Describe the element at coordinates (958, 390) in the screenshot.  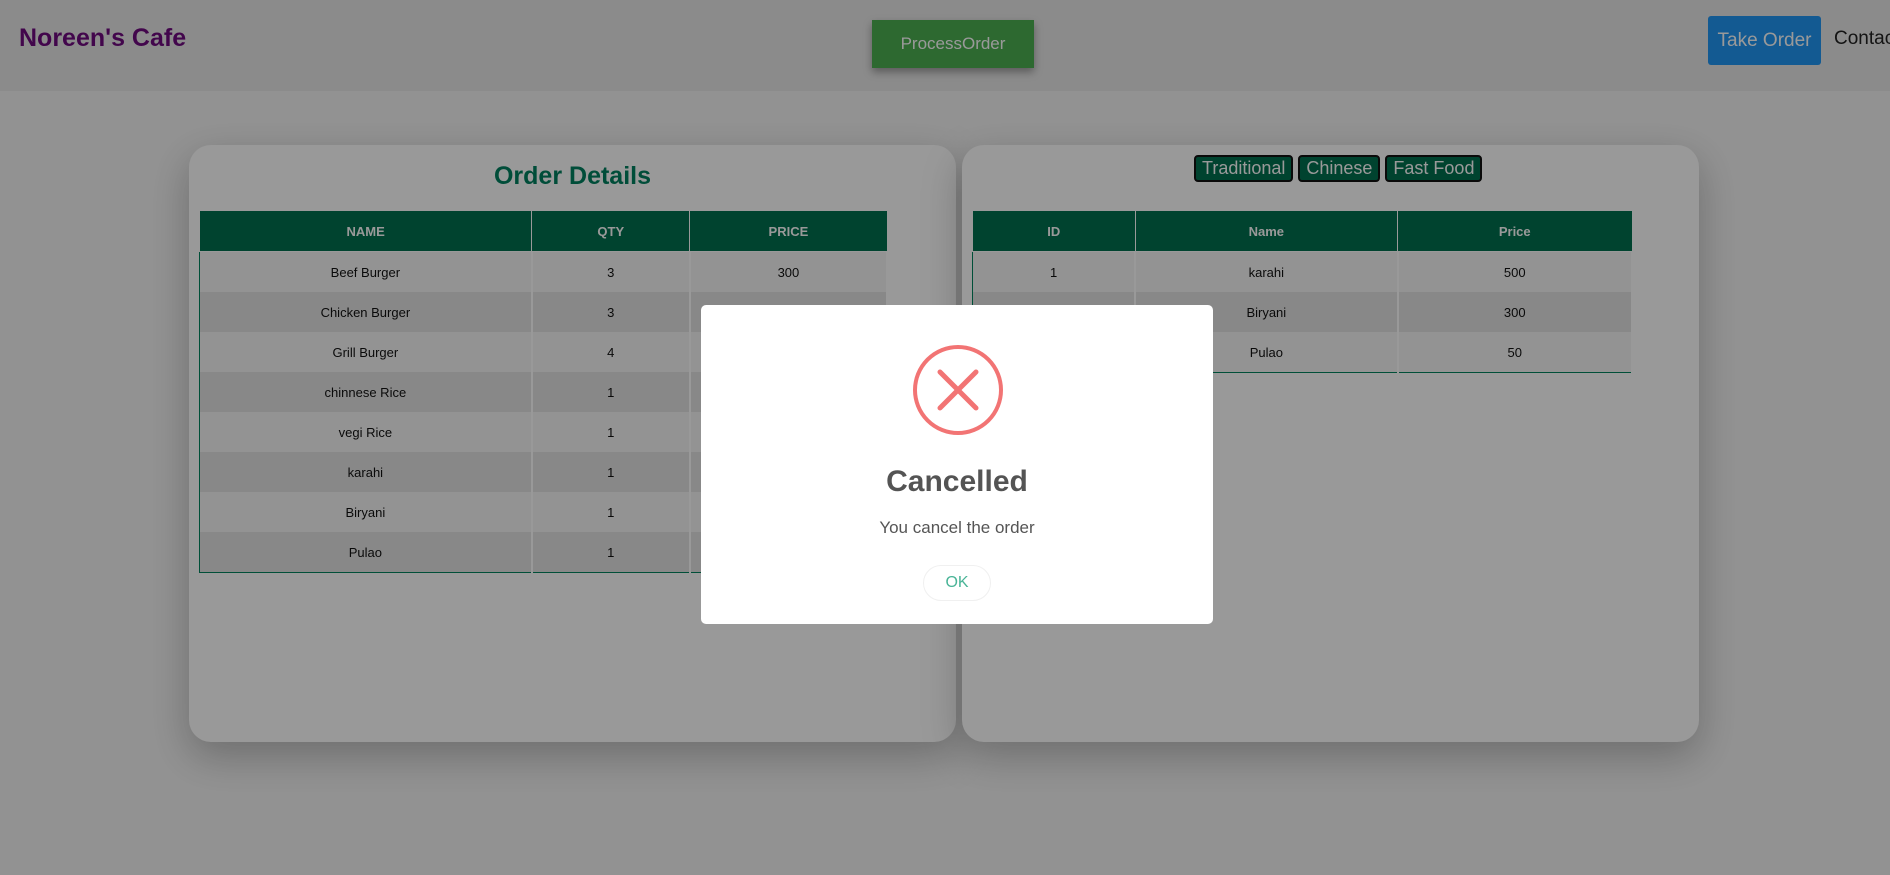
I see `error-x-icon` at that location.